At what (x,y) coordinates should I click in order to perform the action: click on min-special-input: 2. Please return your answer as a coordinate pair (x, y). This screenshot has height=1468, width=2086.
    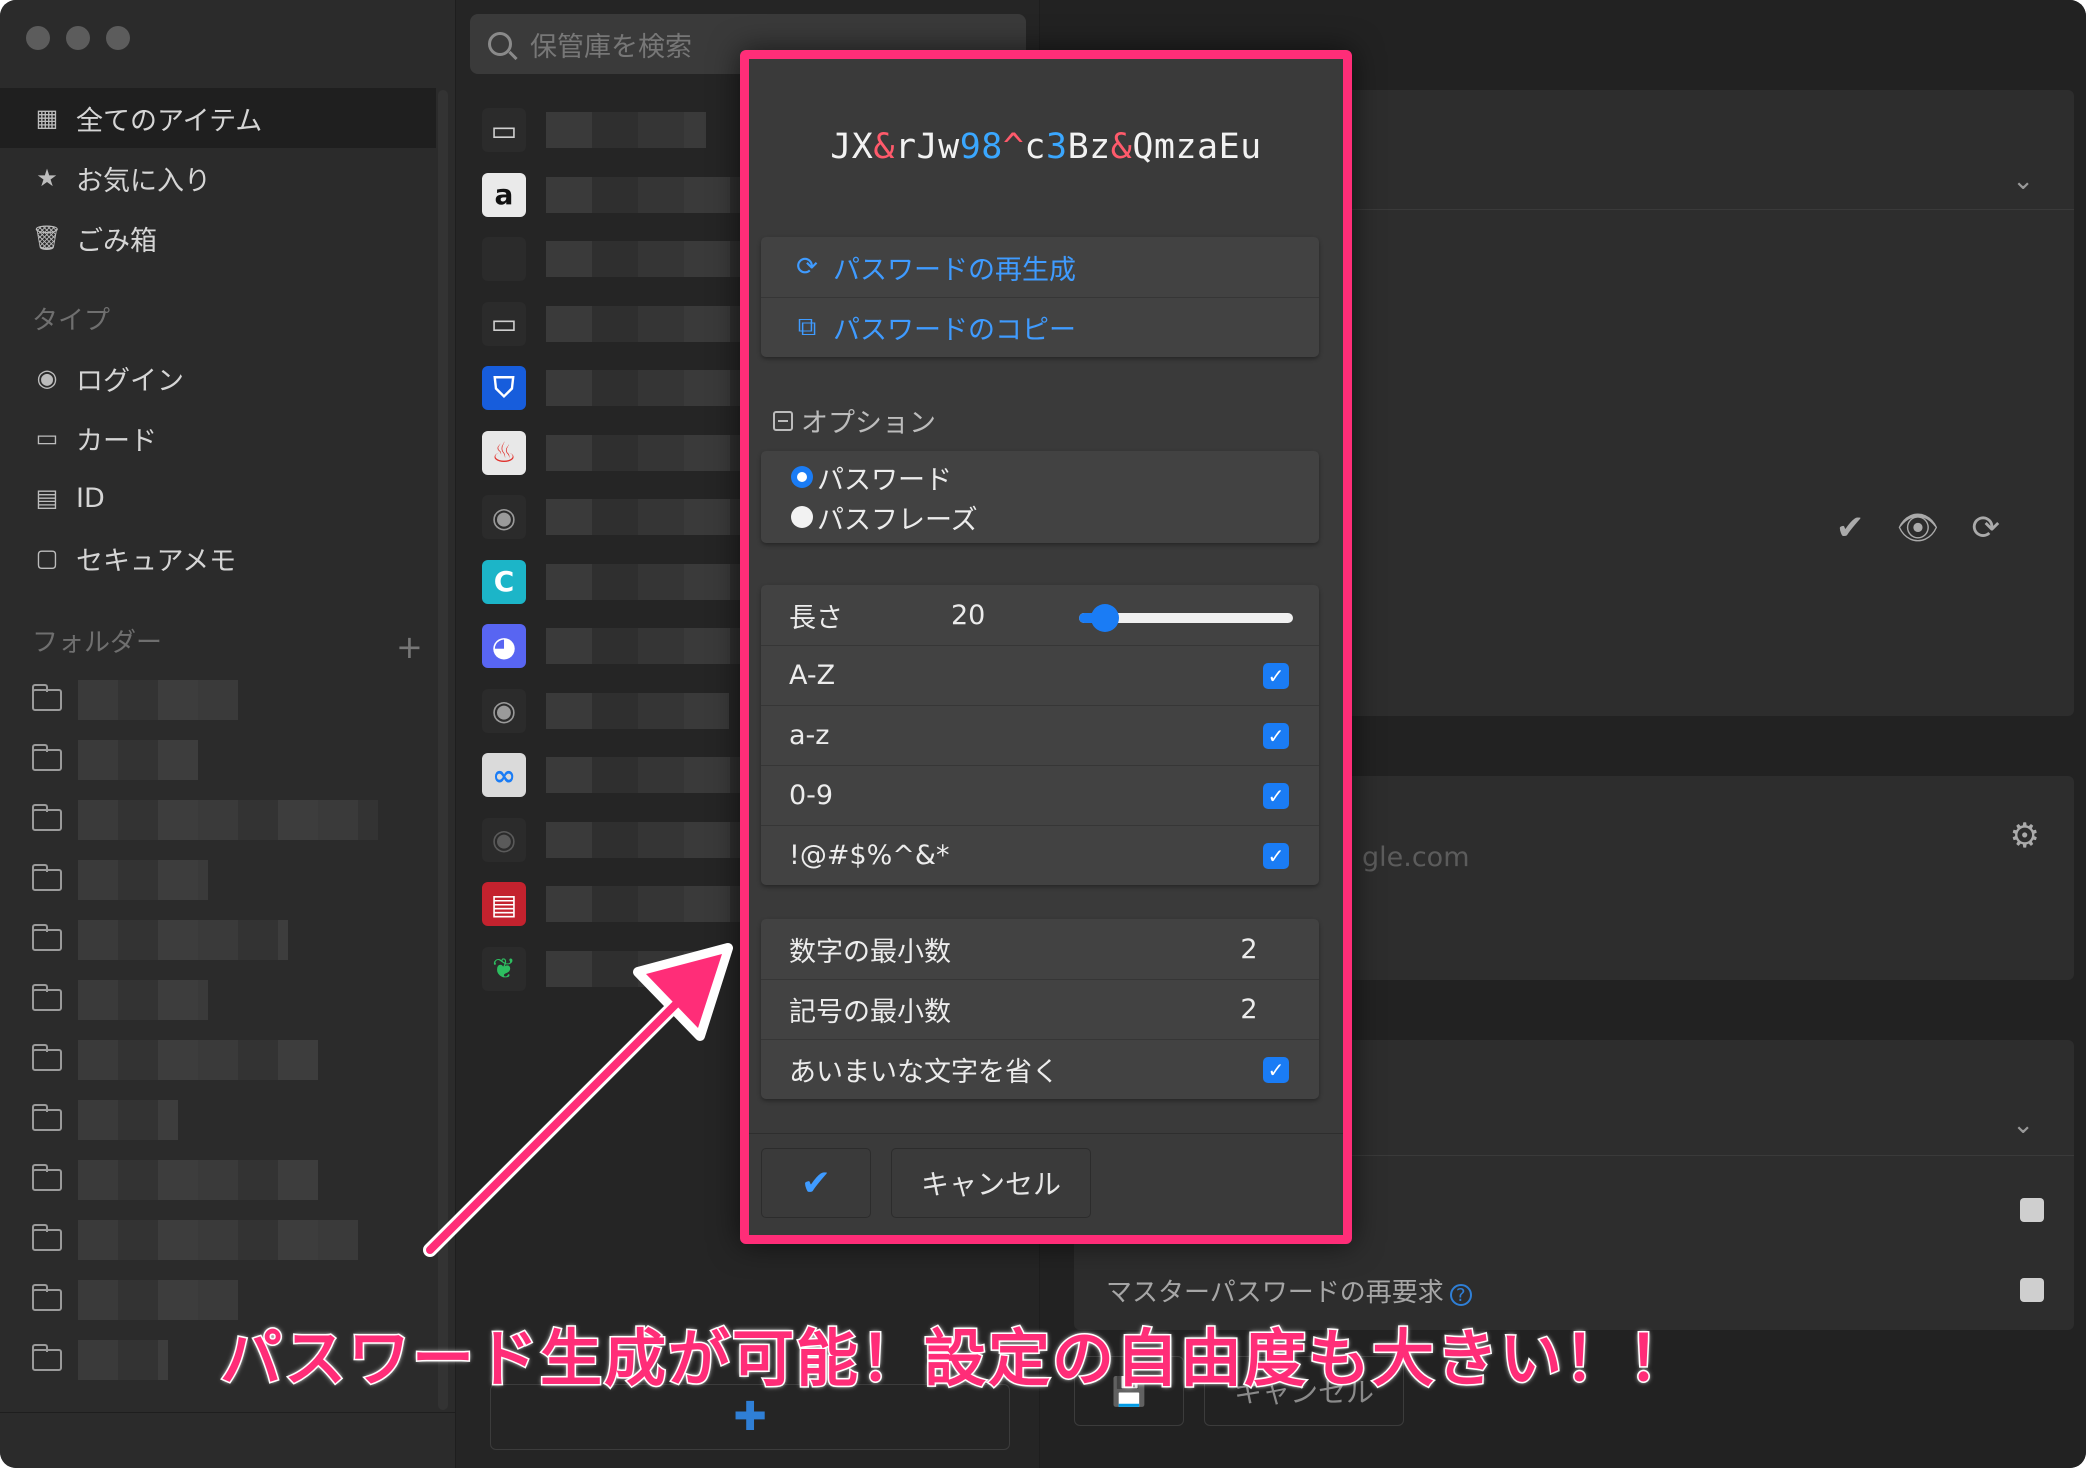
    Looking at the image, I should click on (1249, 1009).